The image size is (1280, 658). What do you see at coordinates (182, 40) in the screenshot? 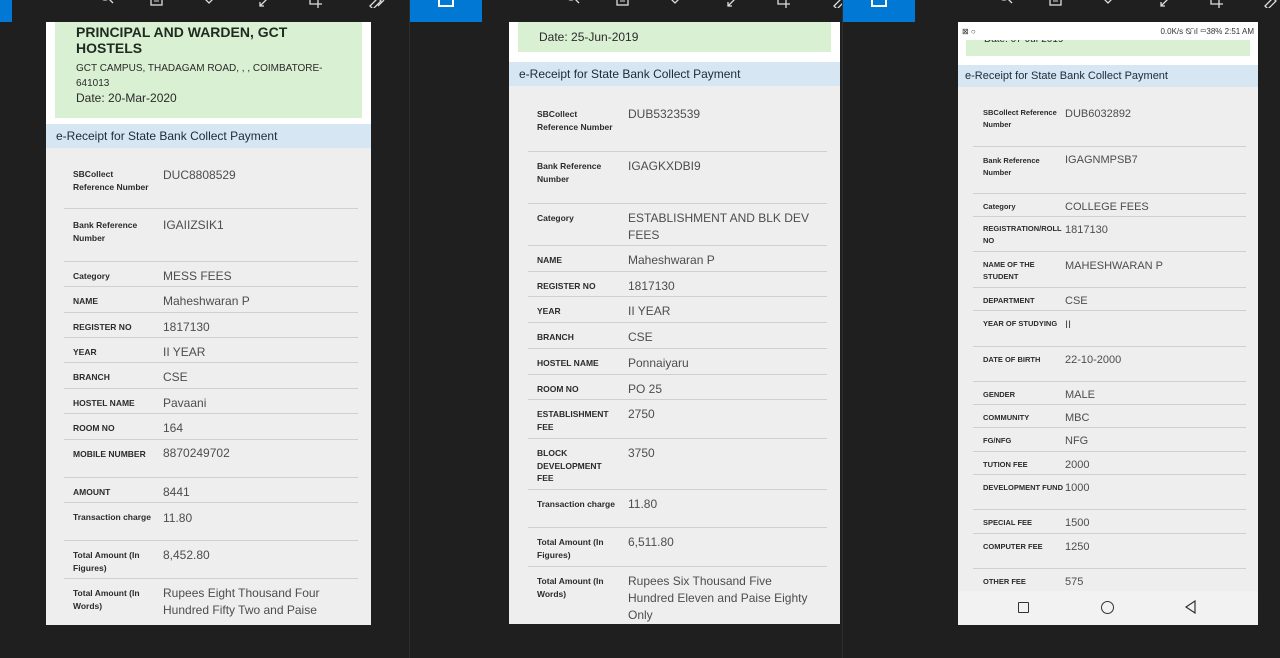
I see `org-title: PRINCIPAL AND WARDEN, GCT HOSTELS` at bounding box center [182, 40].